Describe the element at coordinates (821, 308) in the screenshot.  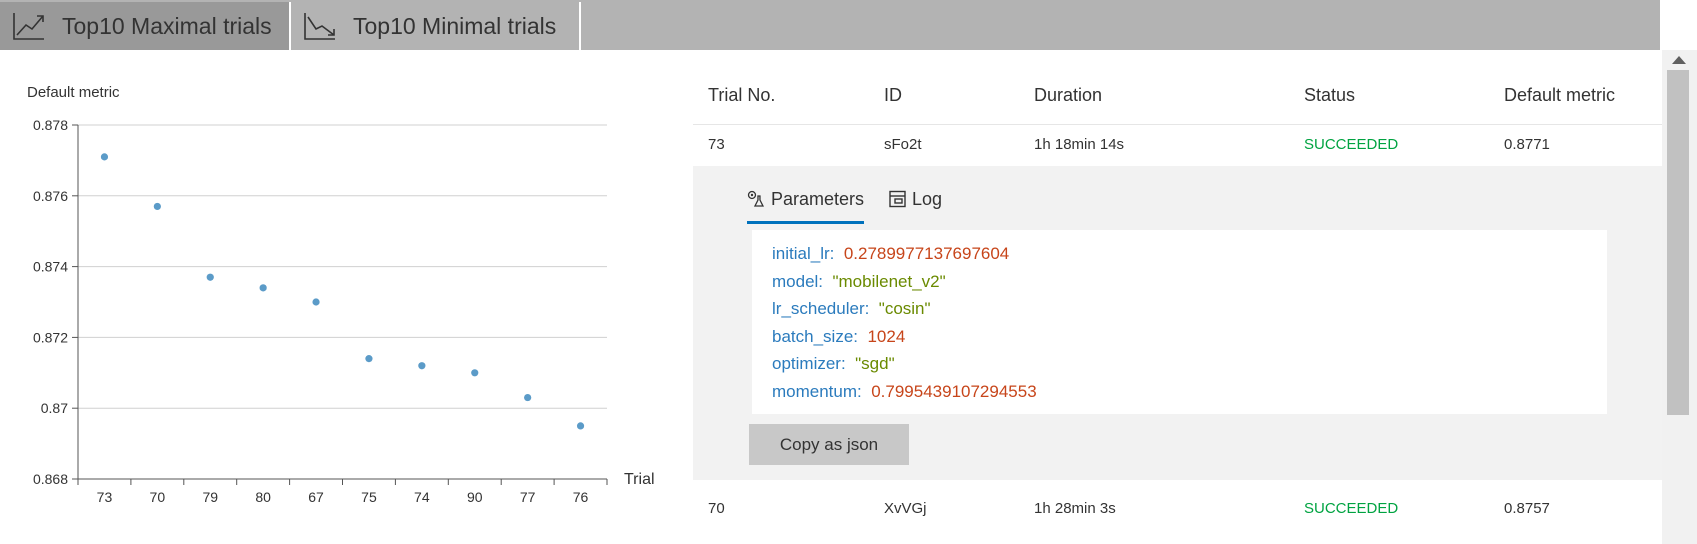
I see `param-key: lr_scheduler:` at that location.